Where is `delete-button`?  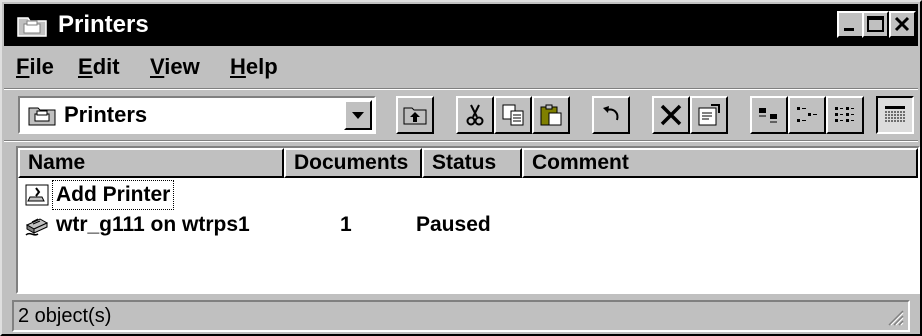
delete-button is located at coordinates (671, 115).